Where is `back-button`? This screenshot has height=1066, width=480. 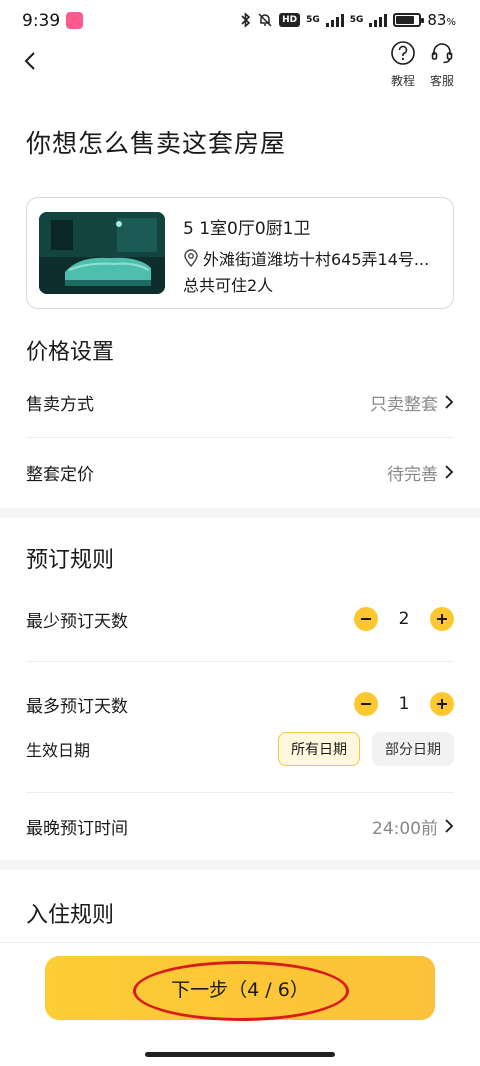
back-button is located at coordinates (30, 61).